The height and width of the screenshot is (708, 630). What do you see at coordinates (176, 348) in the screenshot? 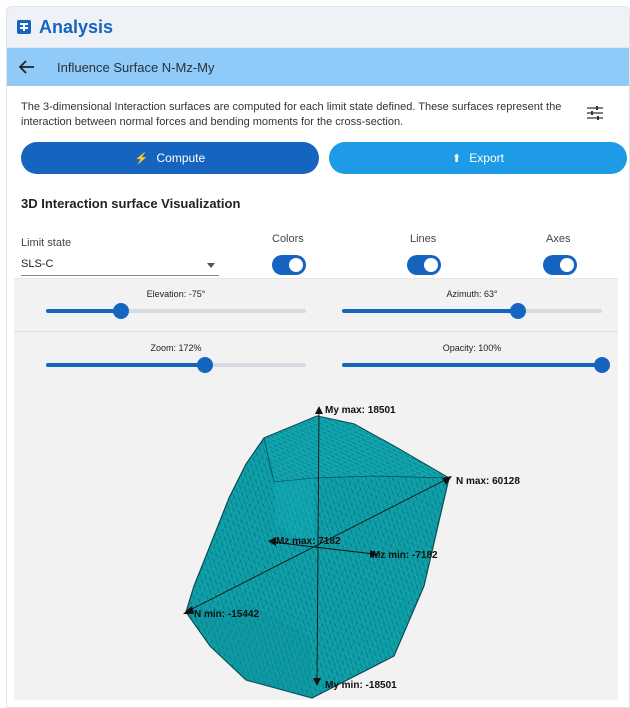
I see `zoom-label: Zoom: 172%` at bounding box center [176, 348].